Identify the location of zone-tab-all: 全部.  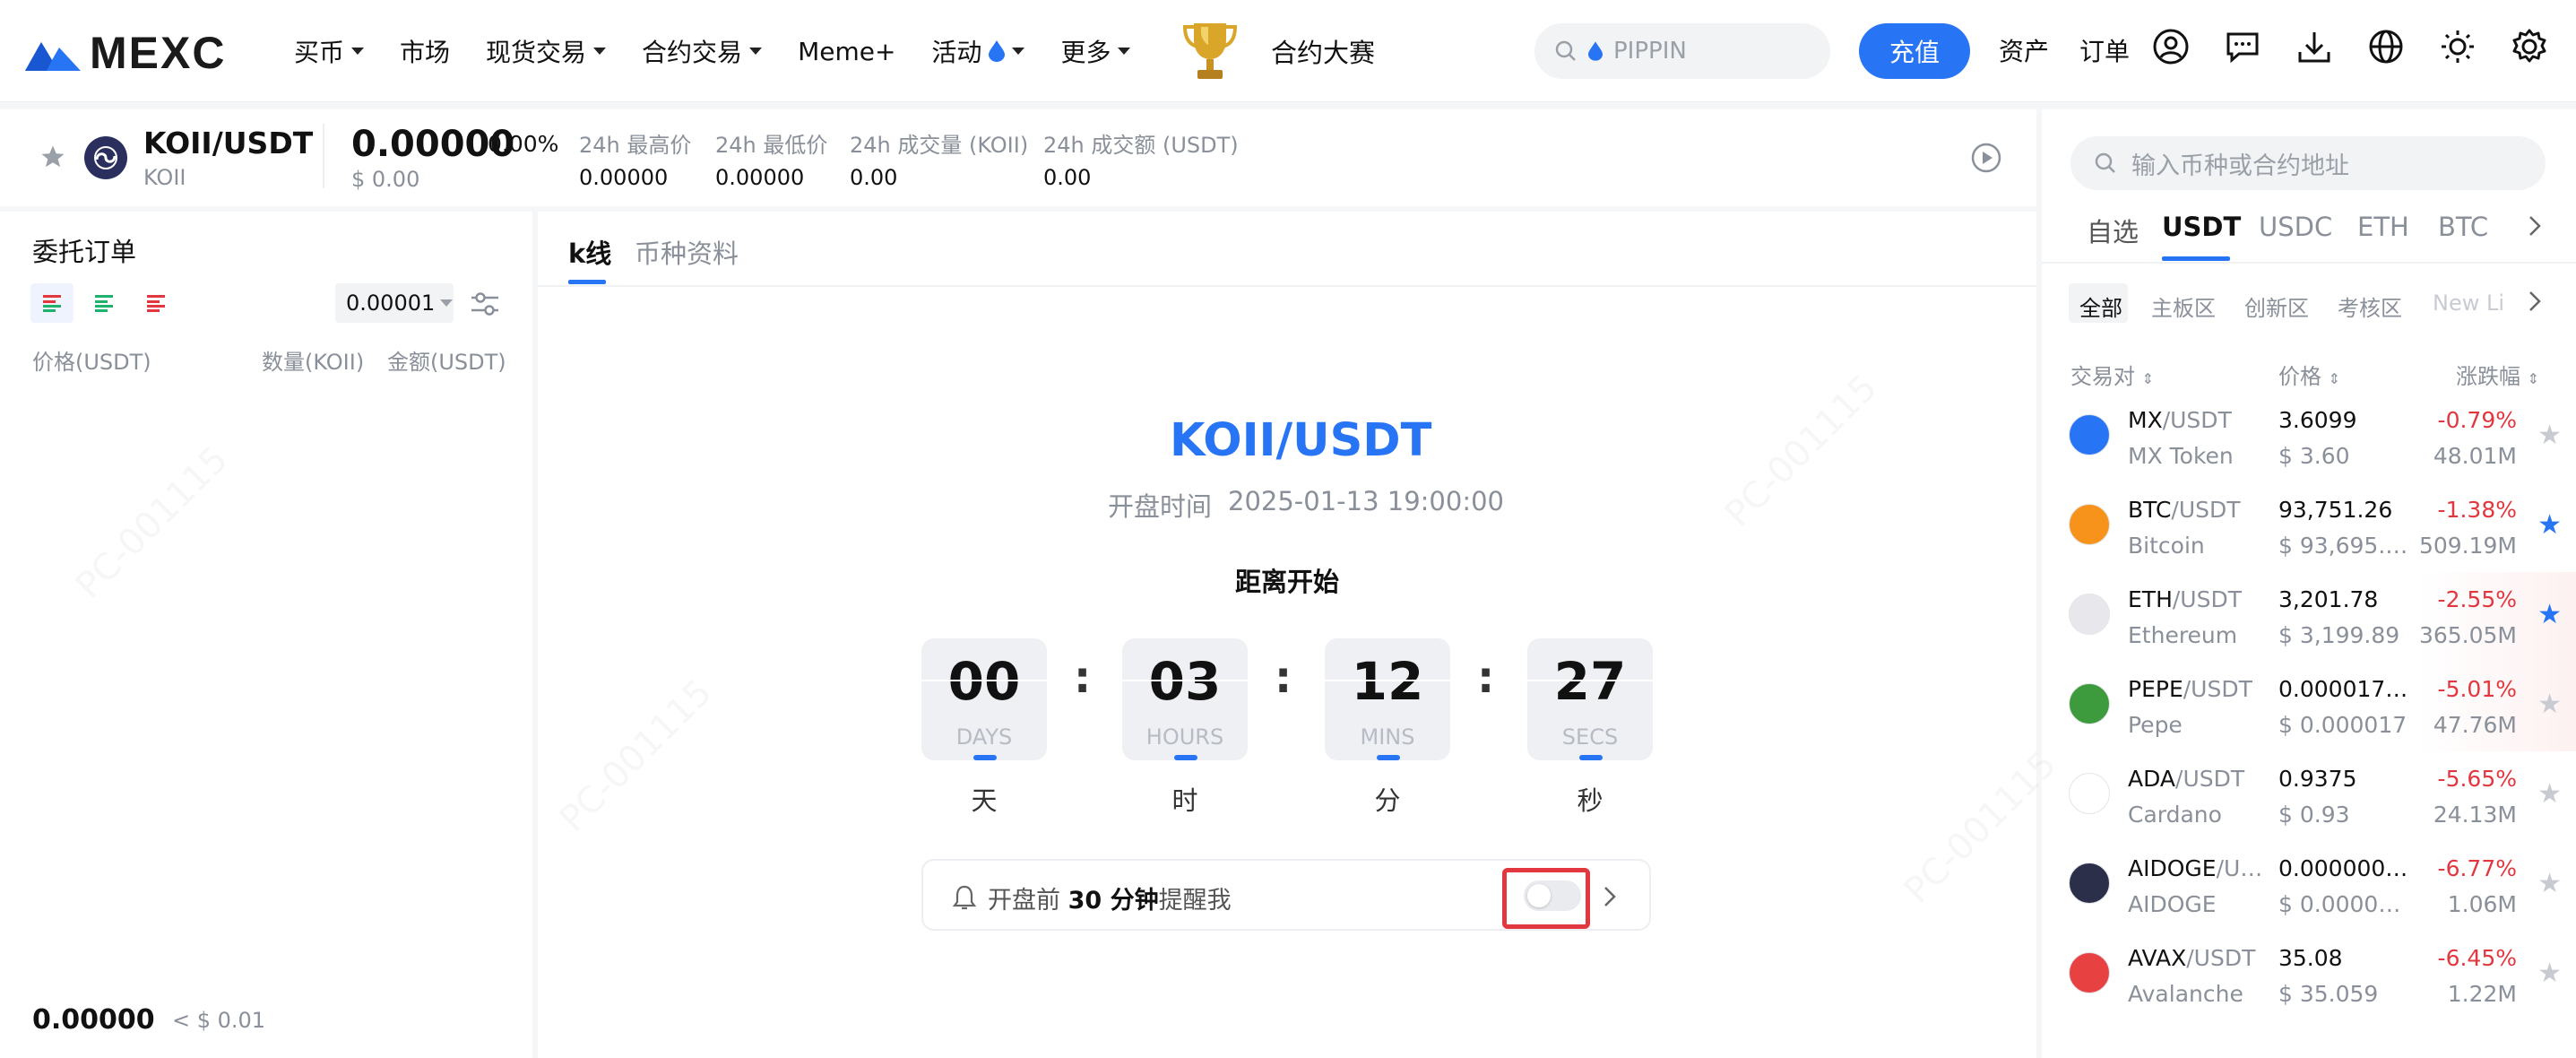
(2100, 306).